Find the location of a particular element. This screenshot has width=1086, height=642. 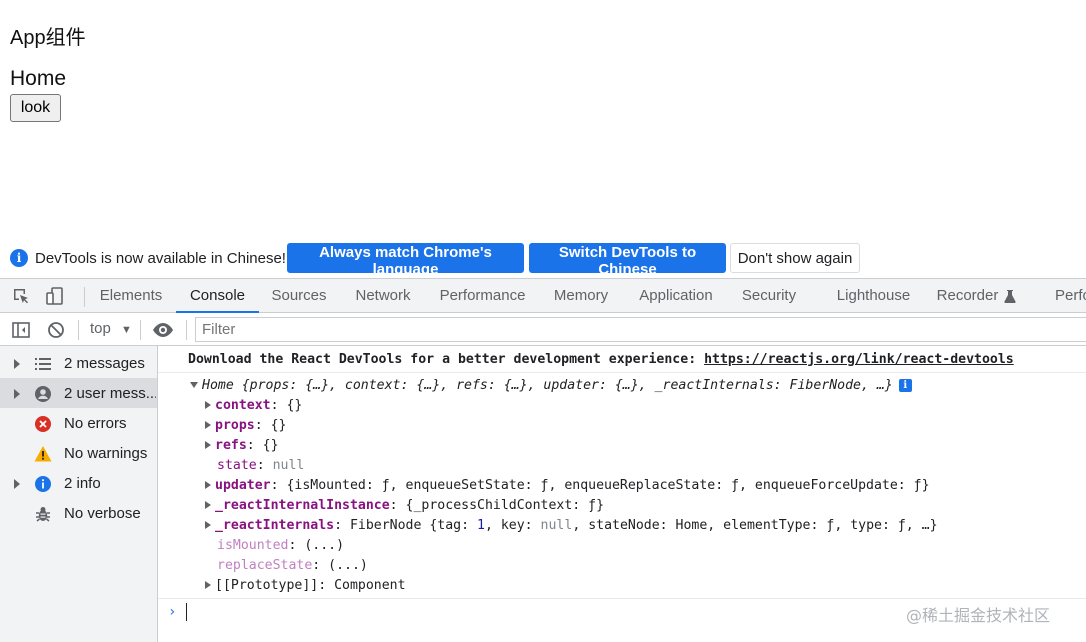

property-key: _reactInternals is located at coordinates (275, 525).